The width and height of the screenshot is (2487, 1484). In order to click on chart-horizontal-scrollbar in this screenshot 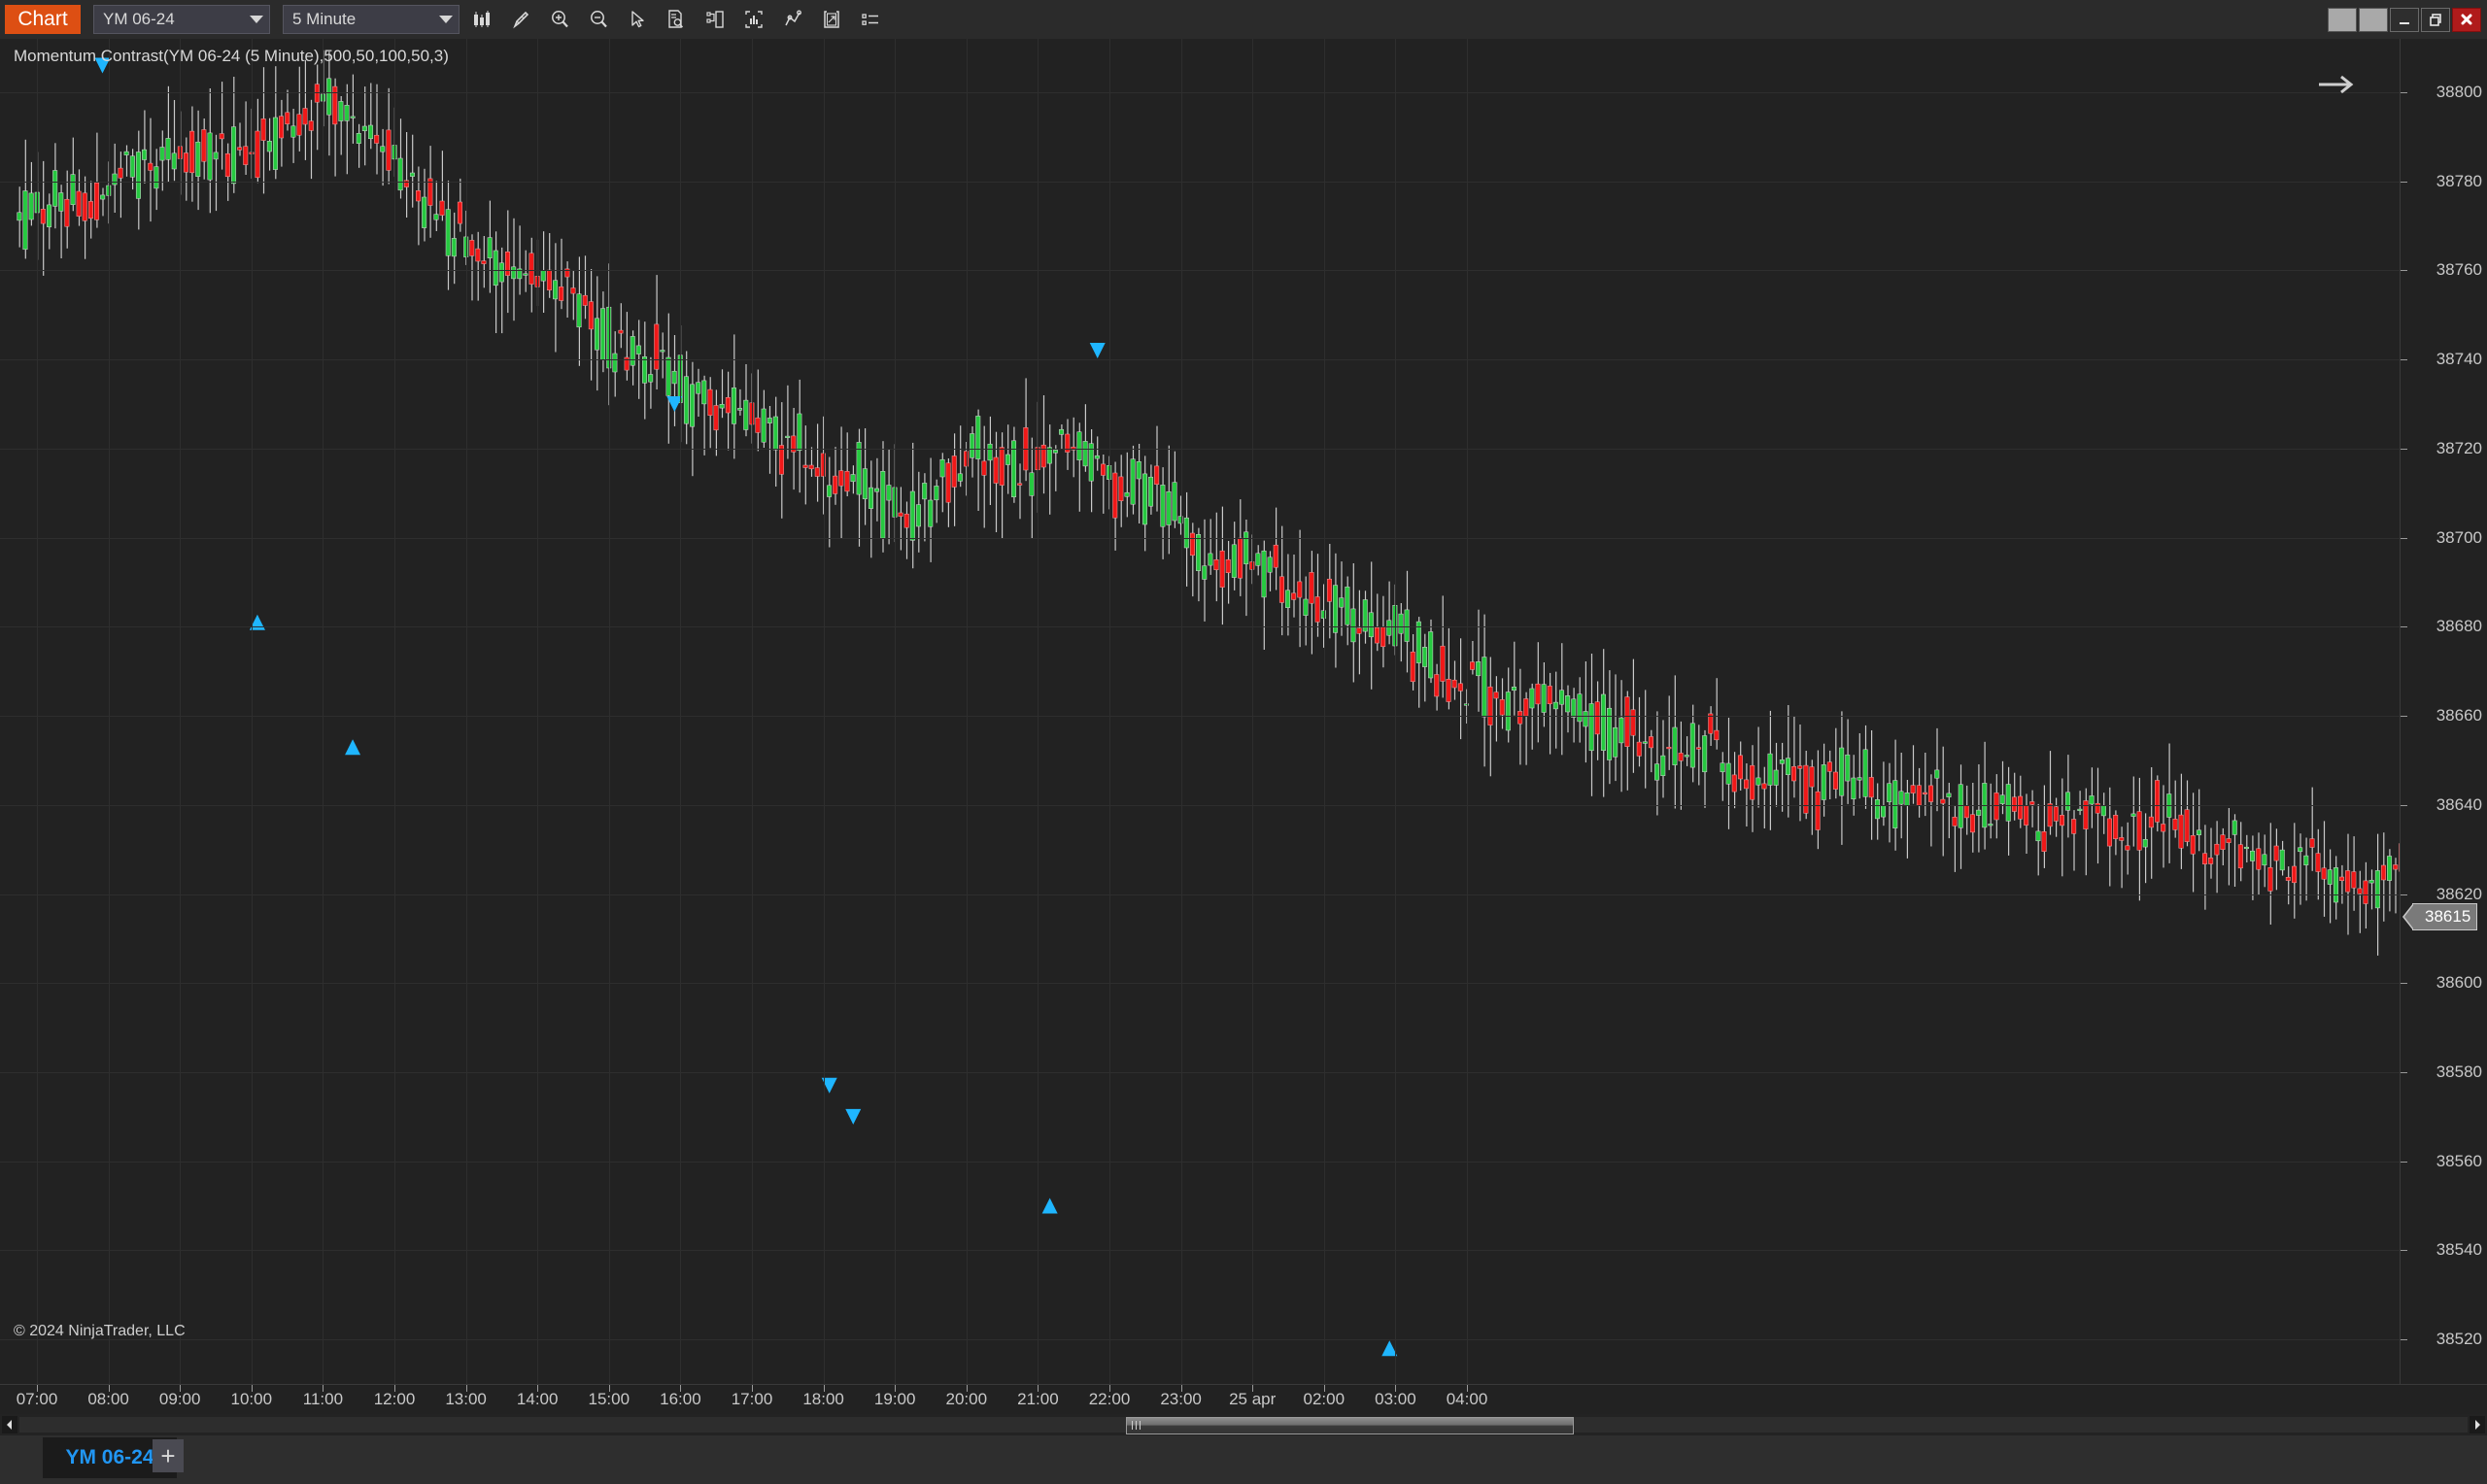, I will do `click(1243, 1424)`.